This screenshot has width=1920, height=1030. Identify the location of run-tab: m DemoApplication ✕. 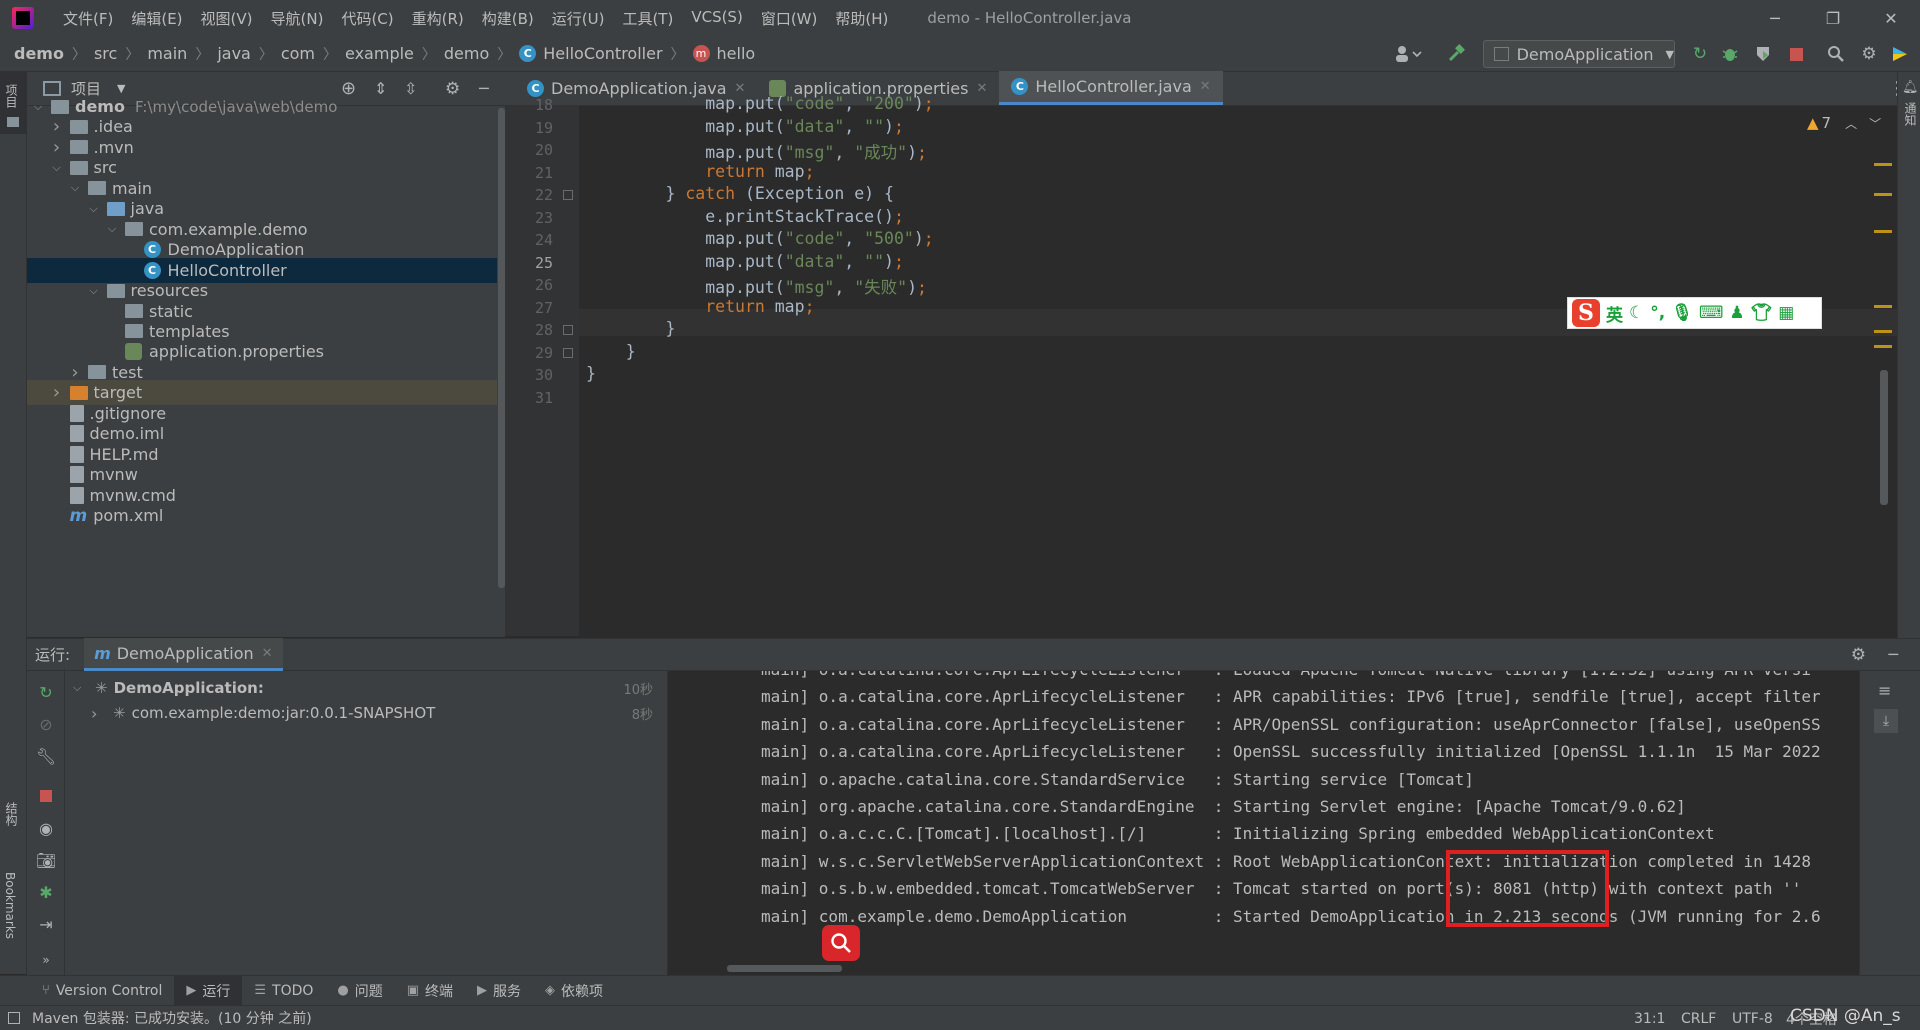
(183, 654).